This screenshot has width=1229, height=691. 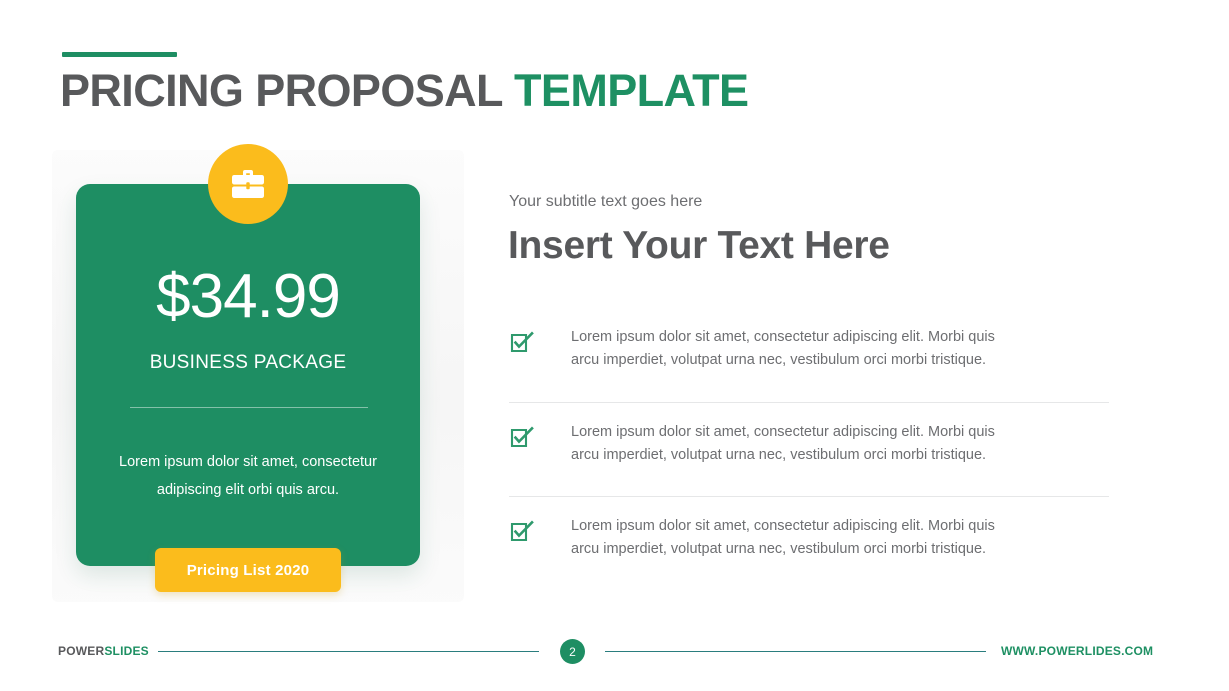 What do you see at coordinates (795, 651) in the screenshot?
I see `footer-divider-right` at bounding box center [795, 651].